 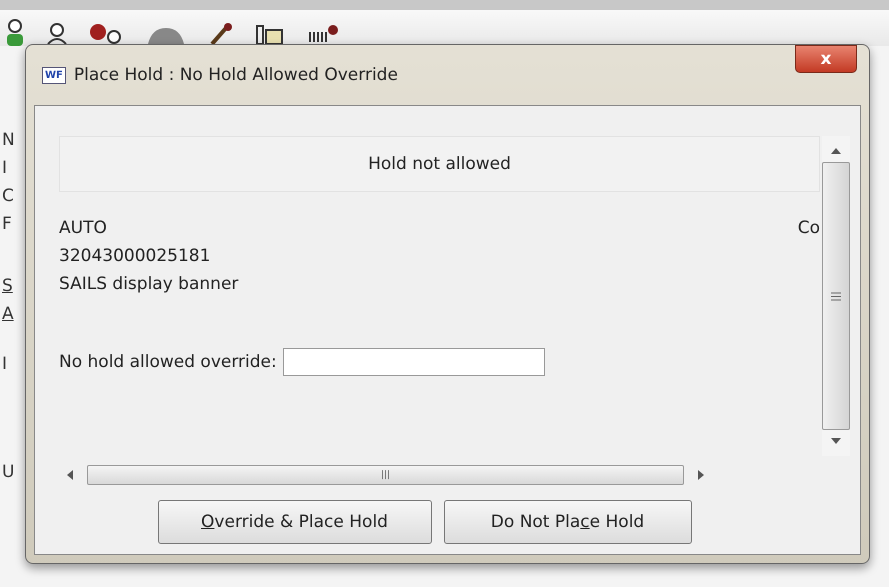 What do you see at coordinates (70, 475) in the screenshot?
I see `left-arrow-icon` at bounding box center [70, 475].